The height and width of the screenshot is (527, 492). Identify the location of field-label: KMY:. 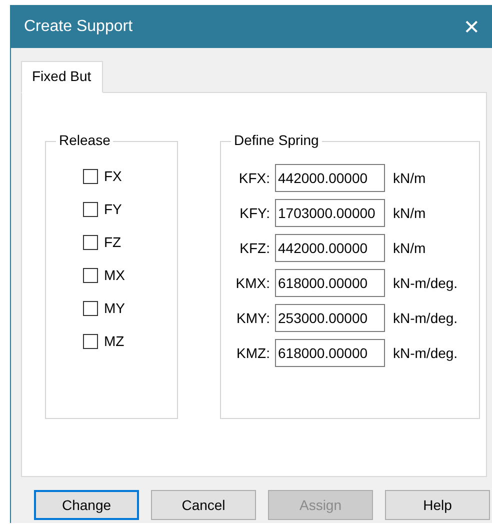
(253, 318).